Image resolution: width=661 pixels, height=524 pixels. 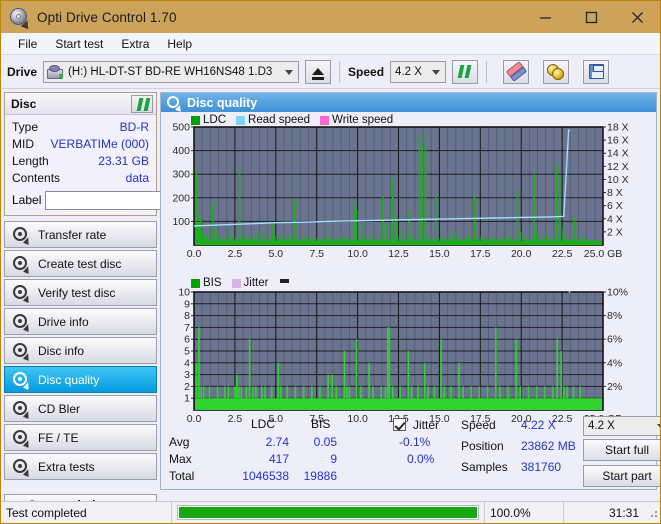 I want to click on progress-percent: 100.0%, so click(x=510, y=512).